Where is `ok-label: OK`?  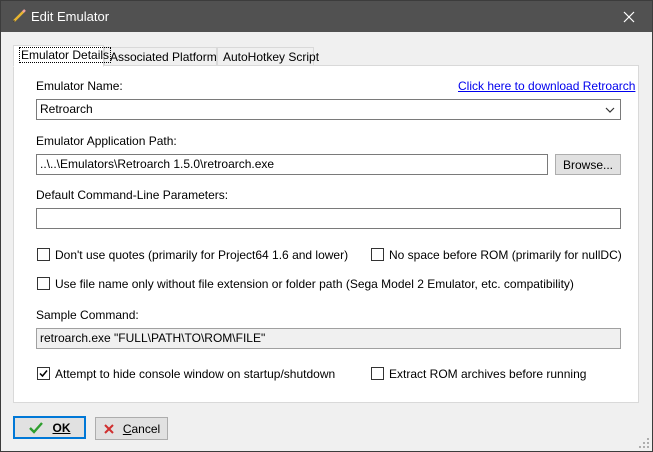
ok-label: OK is located at coordinates (61, 427).